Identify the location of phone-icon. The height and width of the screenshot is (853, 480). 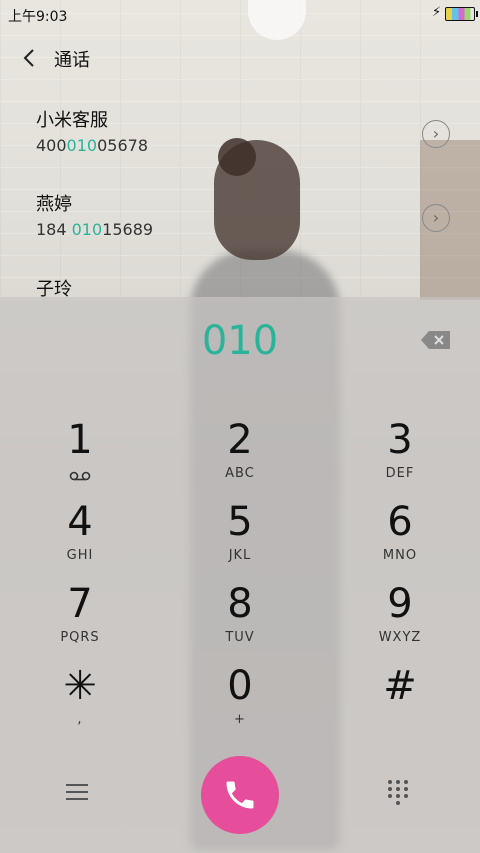
(240, 795).